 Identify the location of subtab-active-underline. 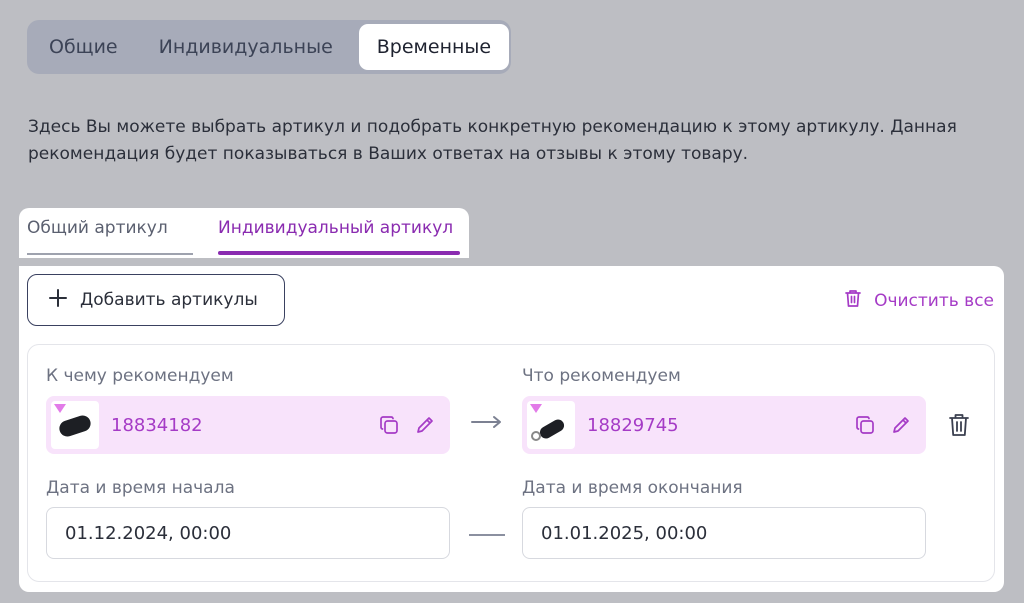
(339, 253).